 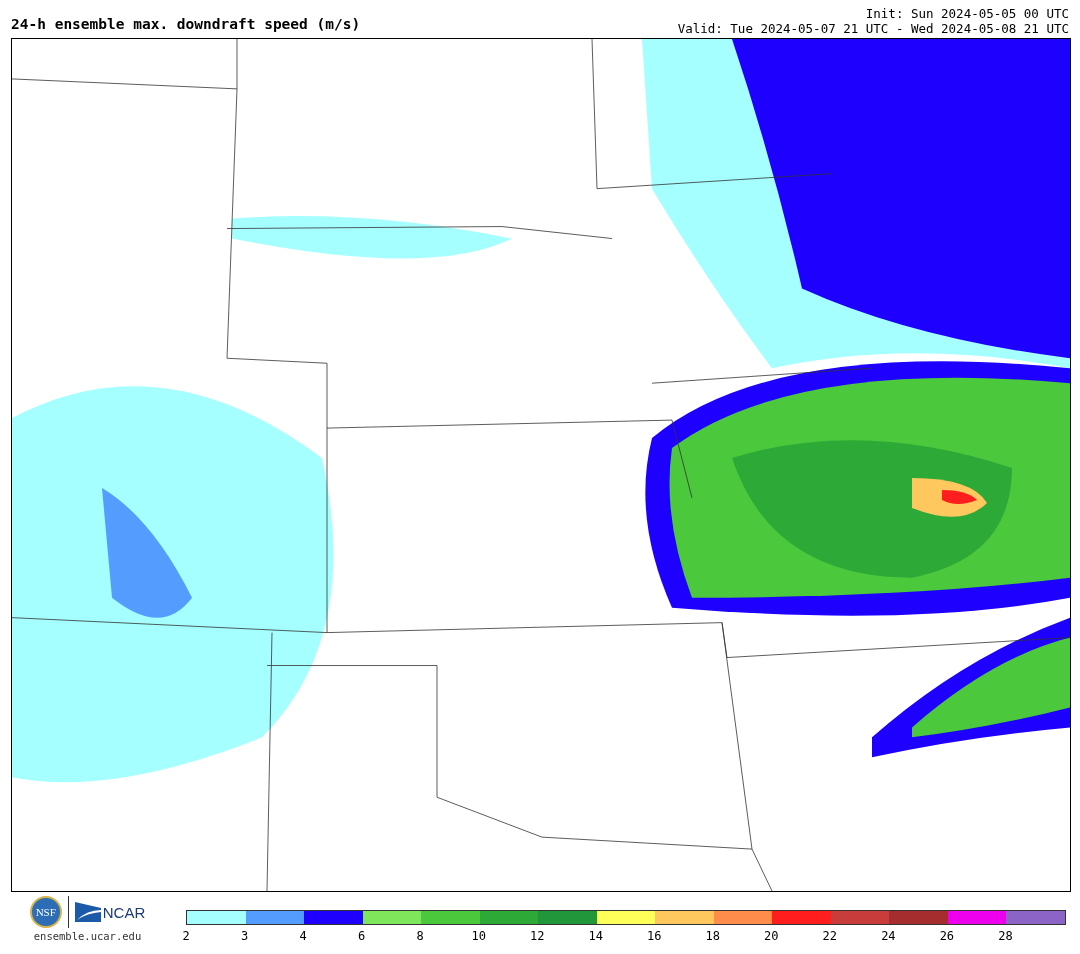 What do you see at coordinates (967, 13) in the screenshot?
I see `init-time: Init: Sun 2024-05-05 00 UTC` at bounding box center [967, 13].